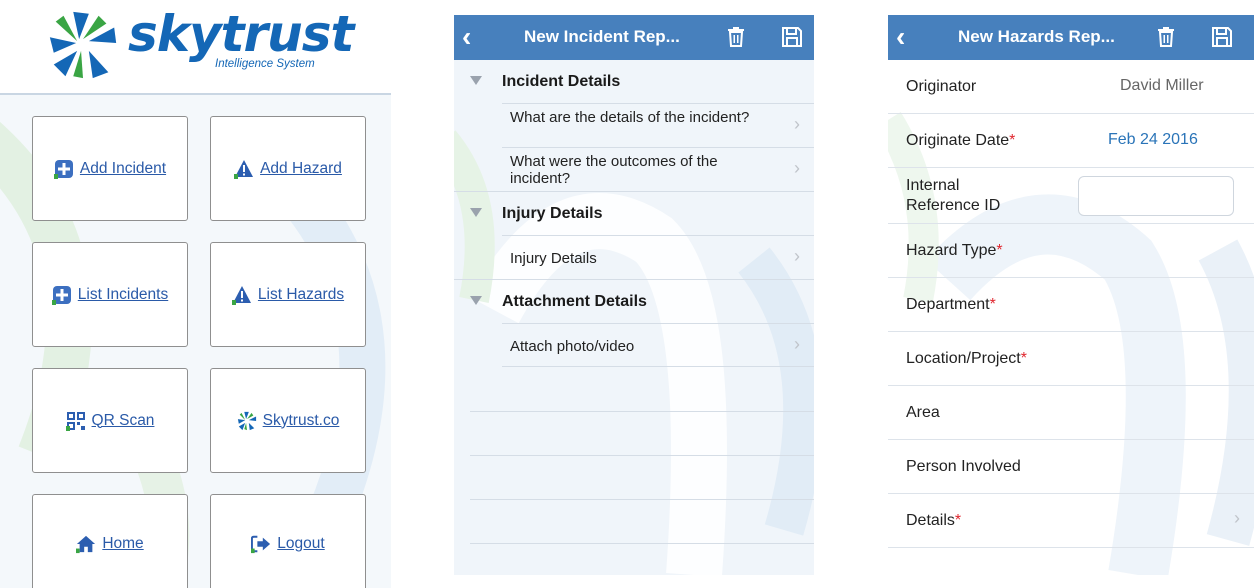  I want to click on logo-header: skytrust Intelligence System, so click(195, 46).